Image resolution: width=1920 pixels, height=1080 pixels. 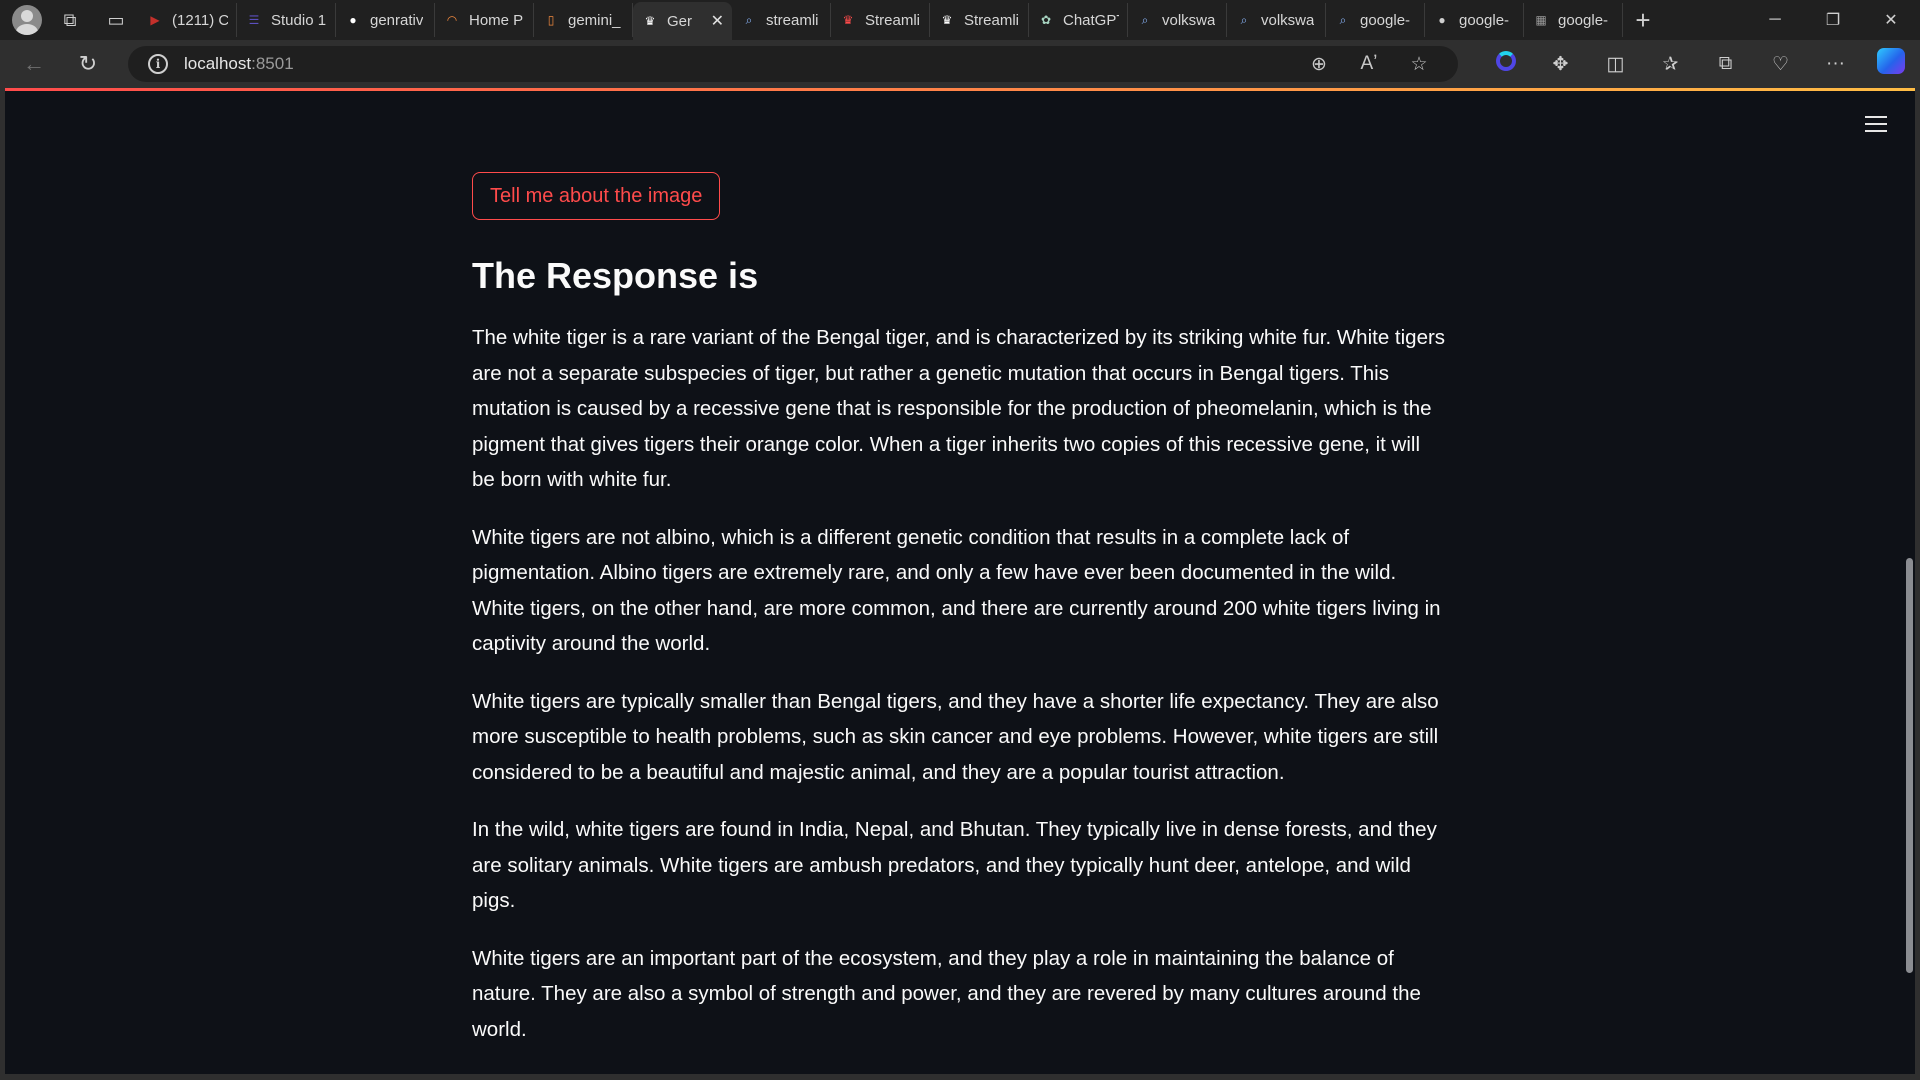 What do you see at coordinates (158, 64) in the screenshot?
I see `site-info-icon: i` at bounding box center [158, 64].